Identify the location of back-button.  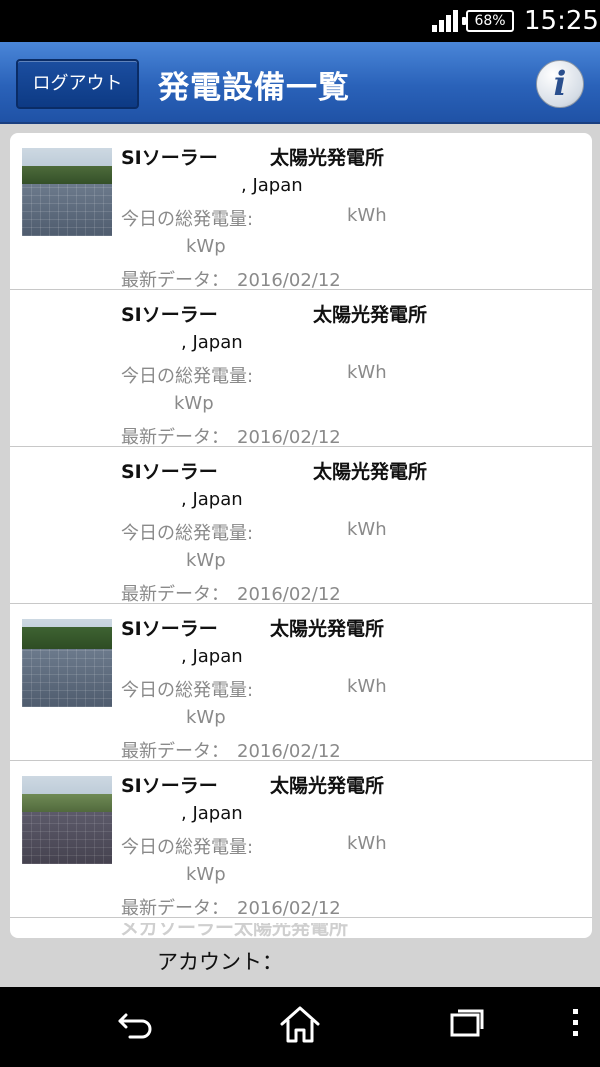
(134, 1027).